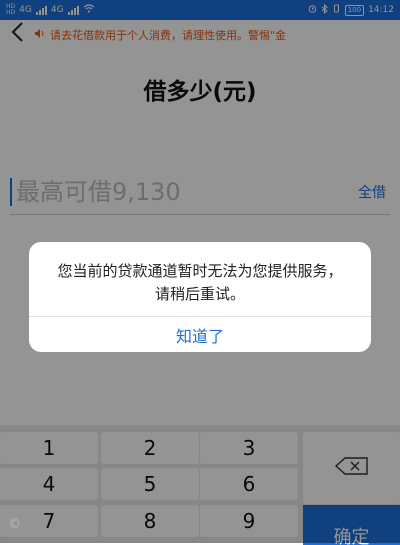  I want to click on copyright-mark: ©, so click(14, 524).